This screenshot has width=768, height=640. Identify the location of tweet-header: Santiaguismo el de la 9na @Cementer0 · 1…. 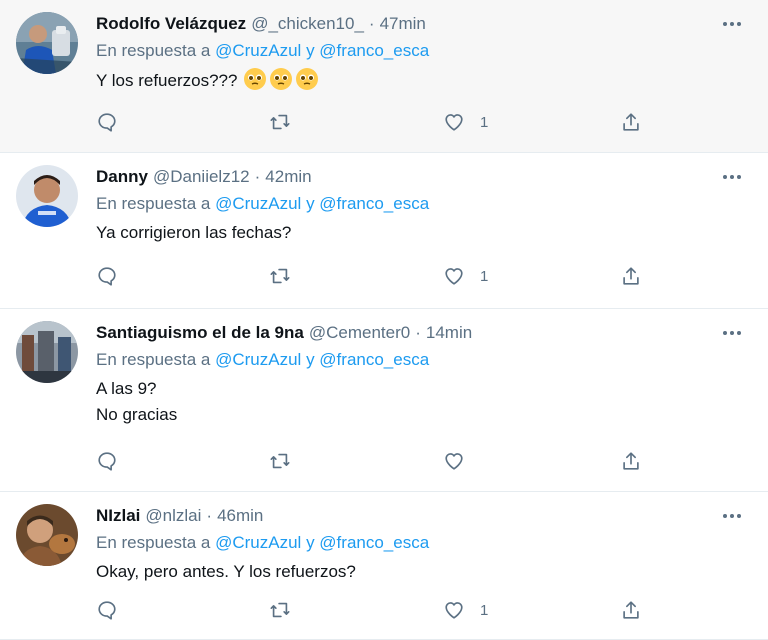
(423, 333).